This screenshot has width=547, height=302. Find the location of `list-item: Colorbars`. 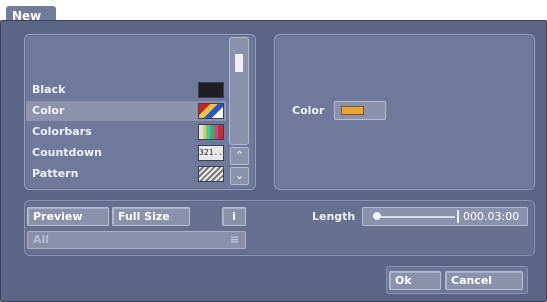

list-item: Colorbars is located at coordinates (126, 132).